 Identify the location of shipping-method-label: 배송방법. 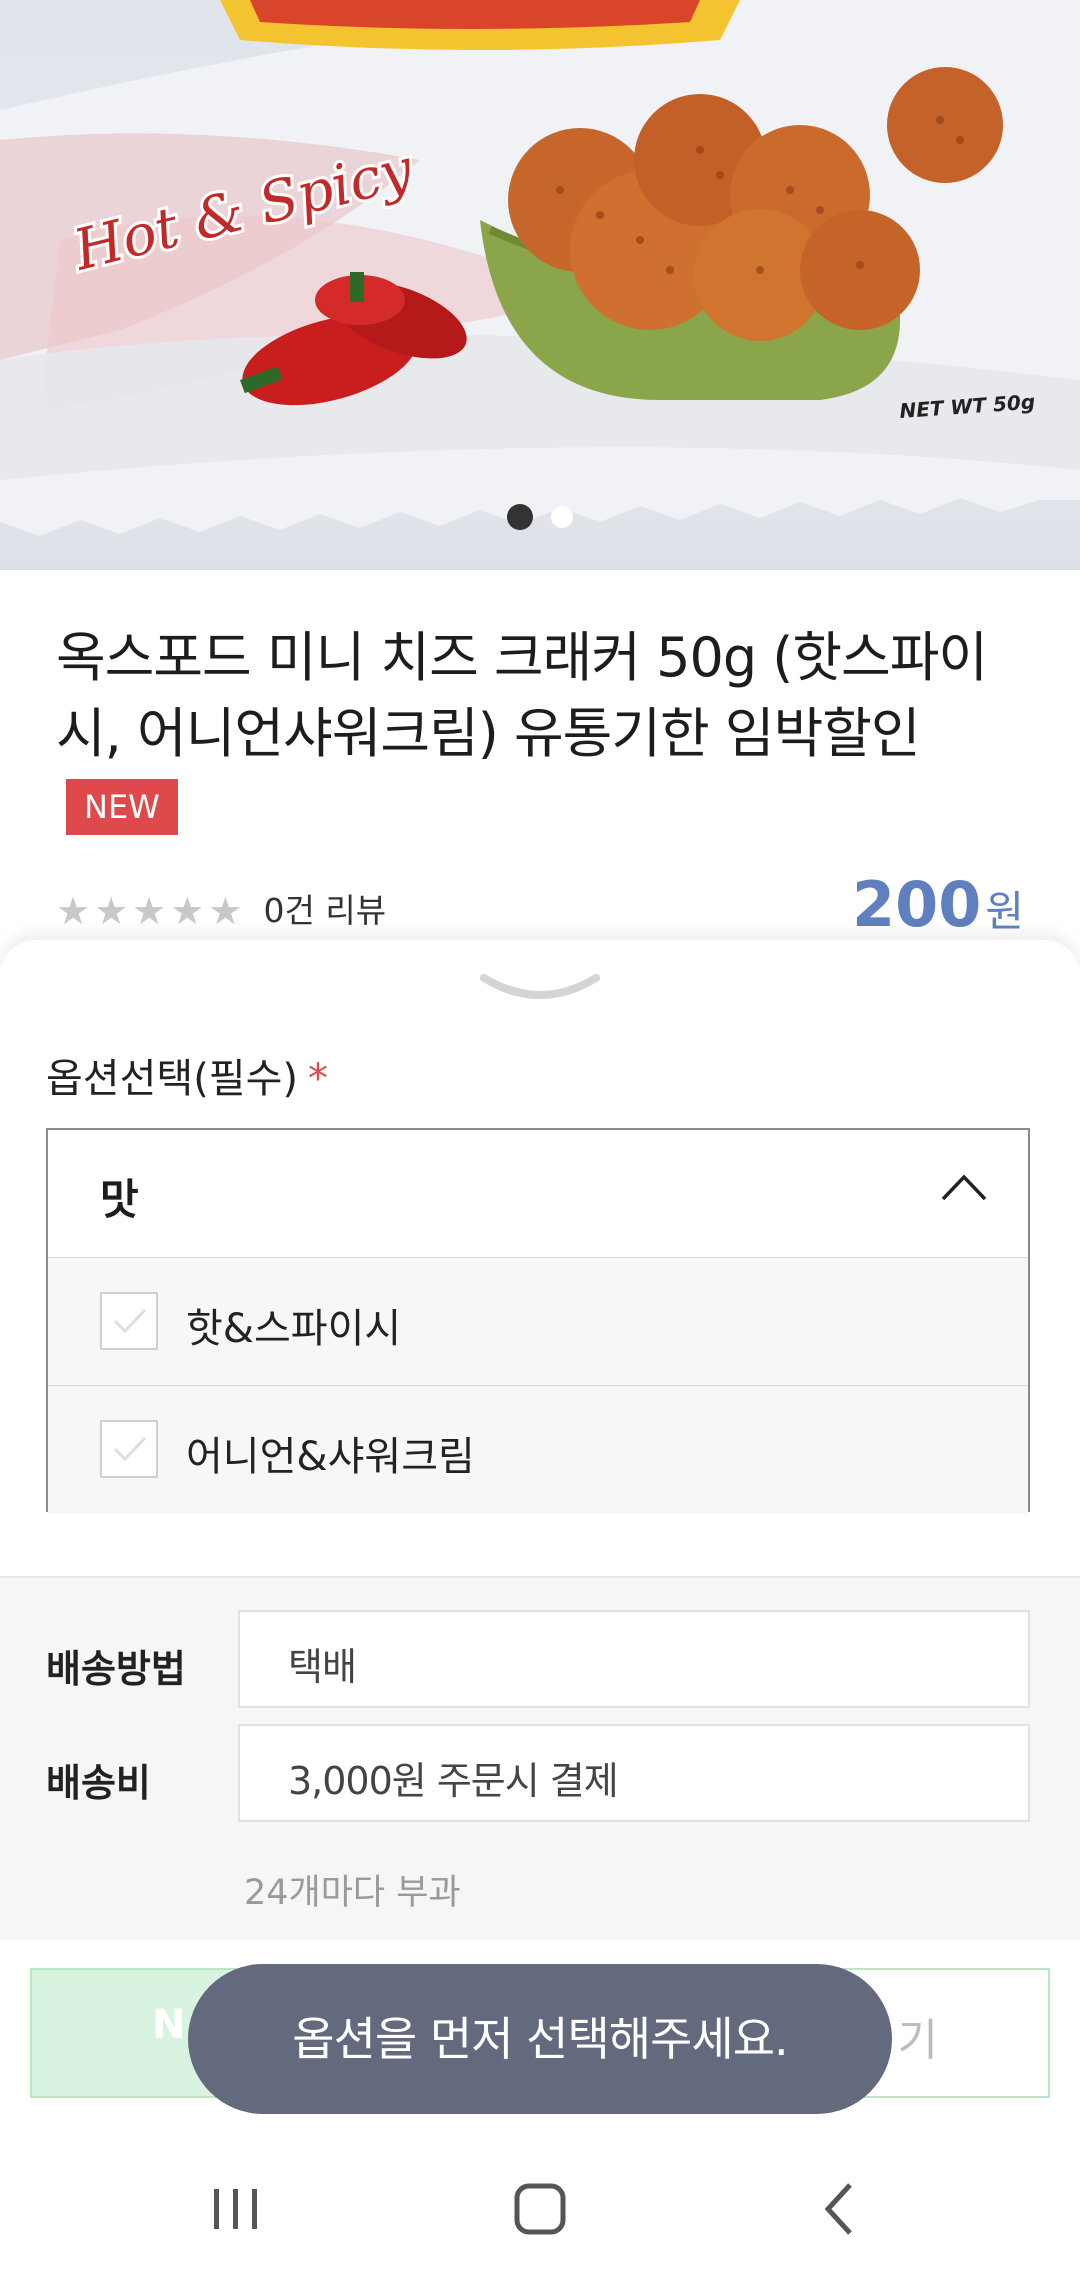
(116, 1669).